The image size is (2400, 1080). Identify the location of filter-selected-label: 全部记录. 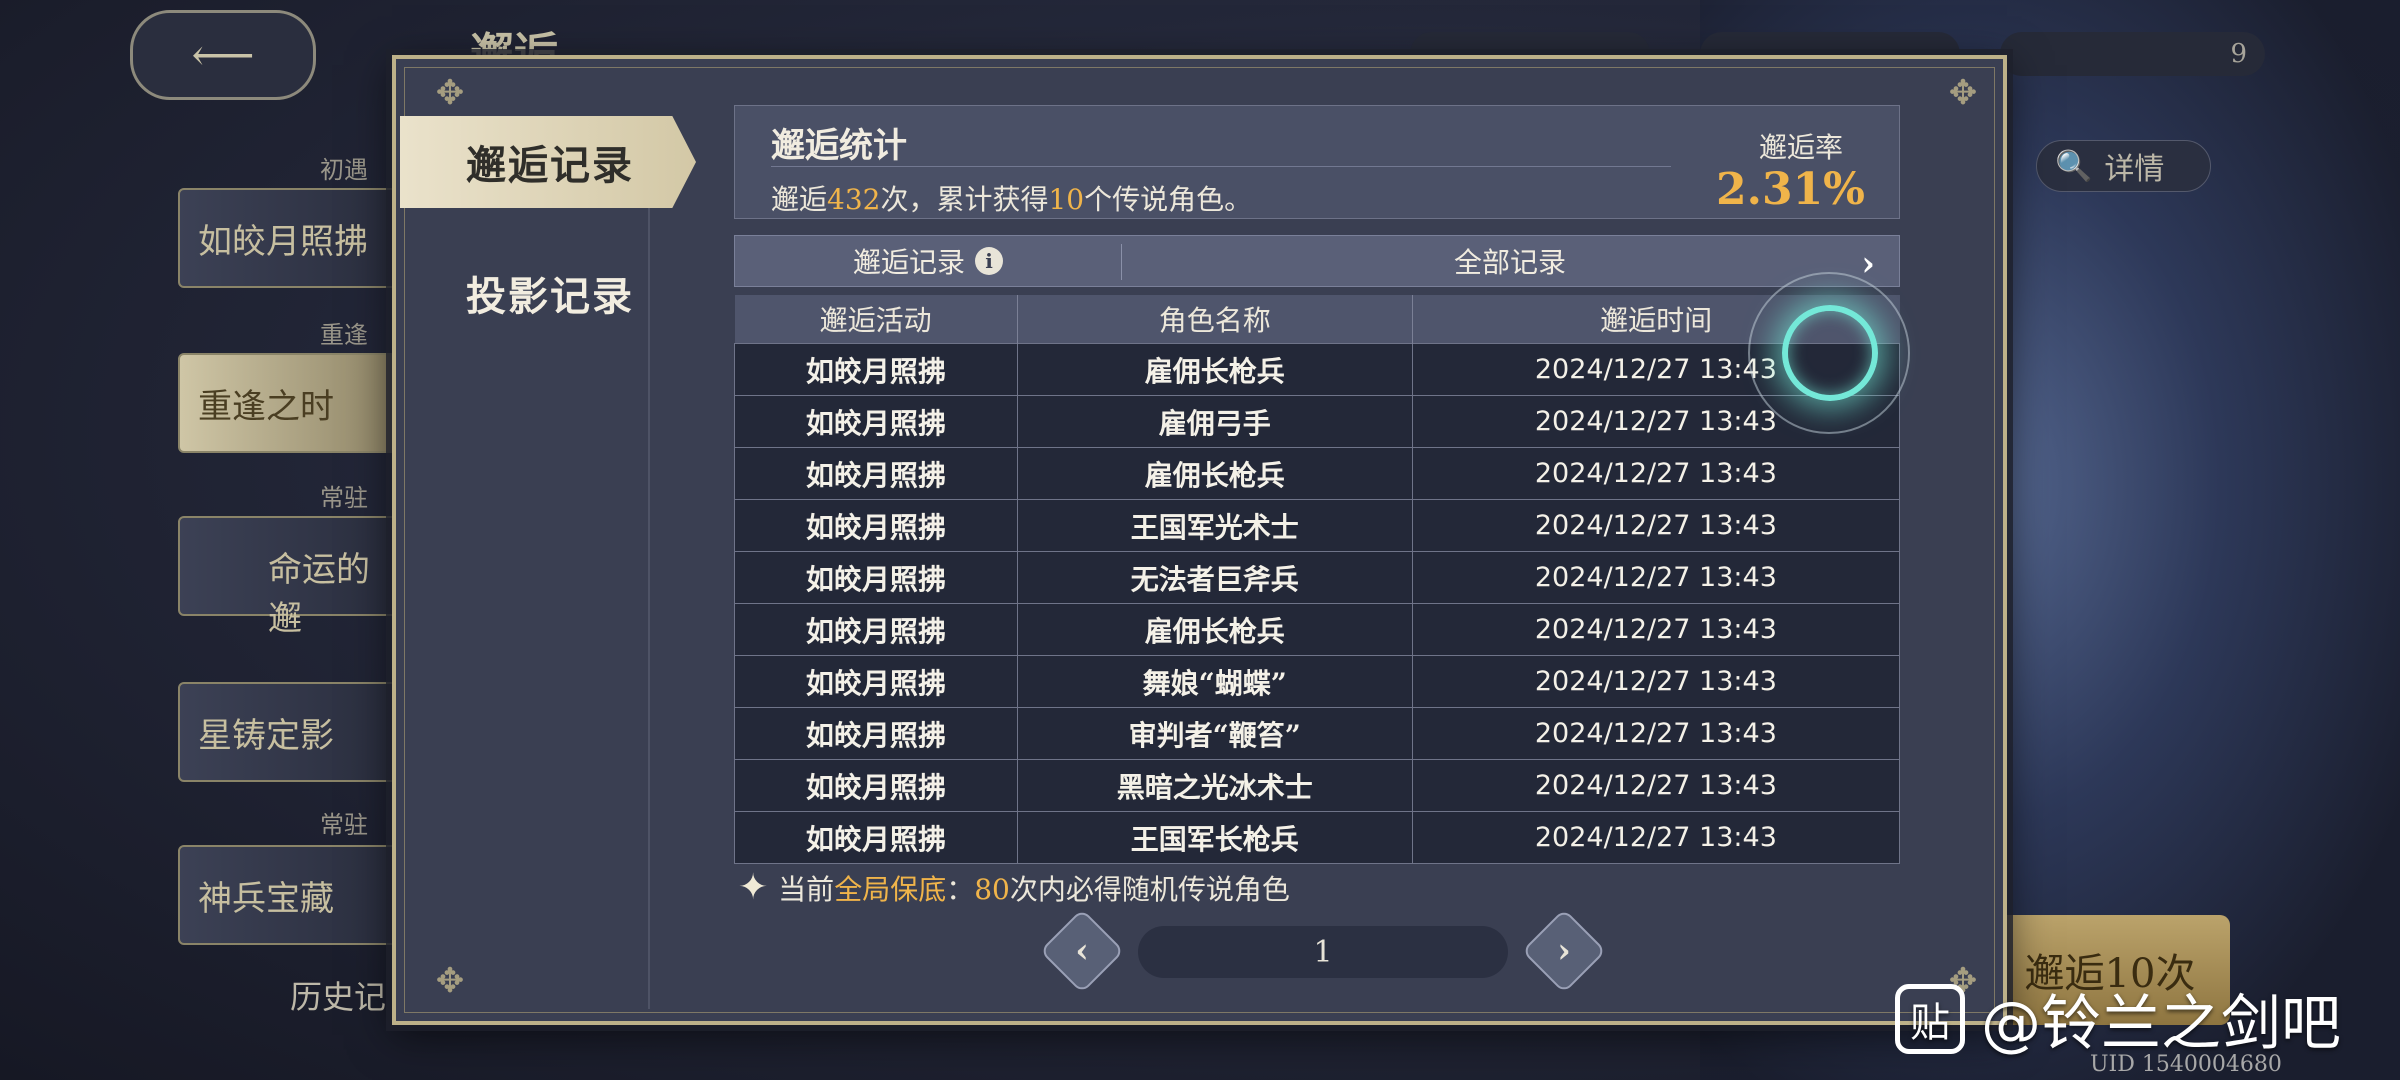
(1509, 262).